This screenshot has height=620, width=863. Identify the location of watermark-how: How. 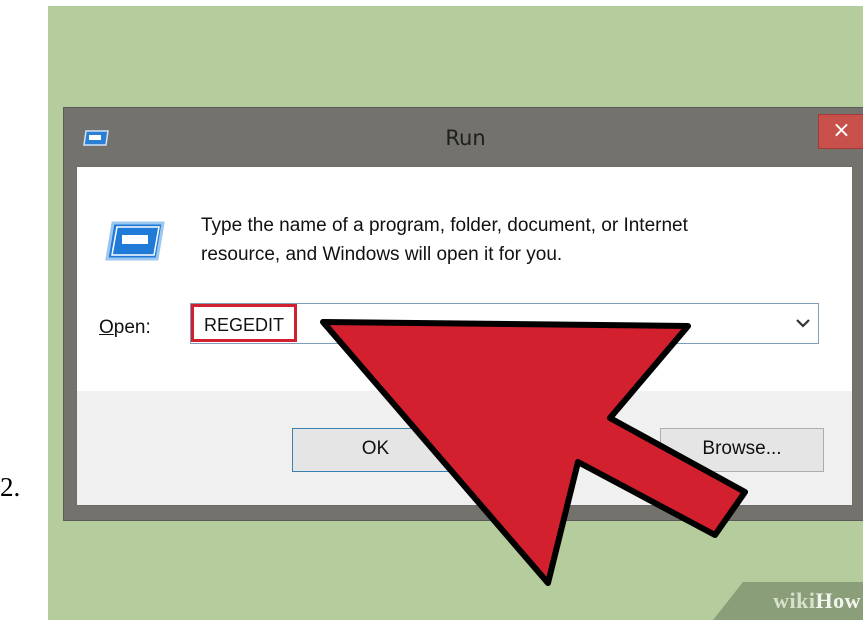
(838, 600).